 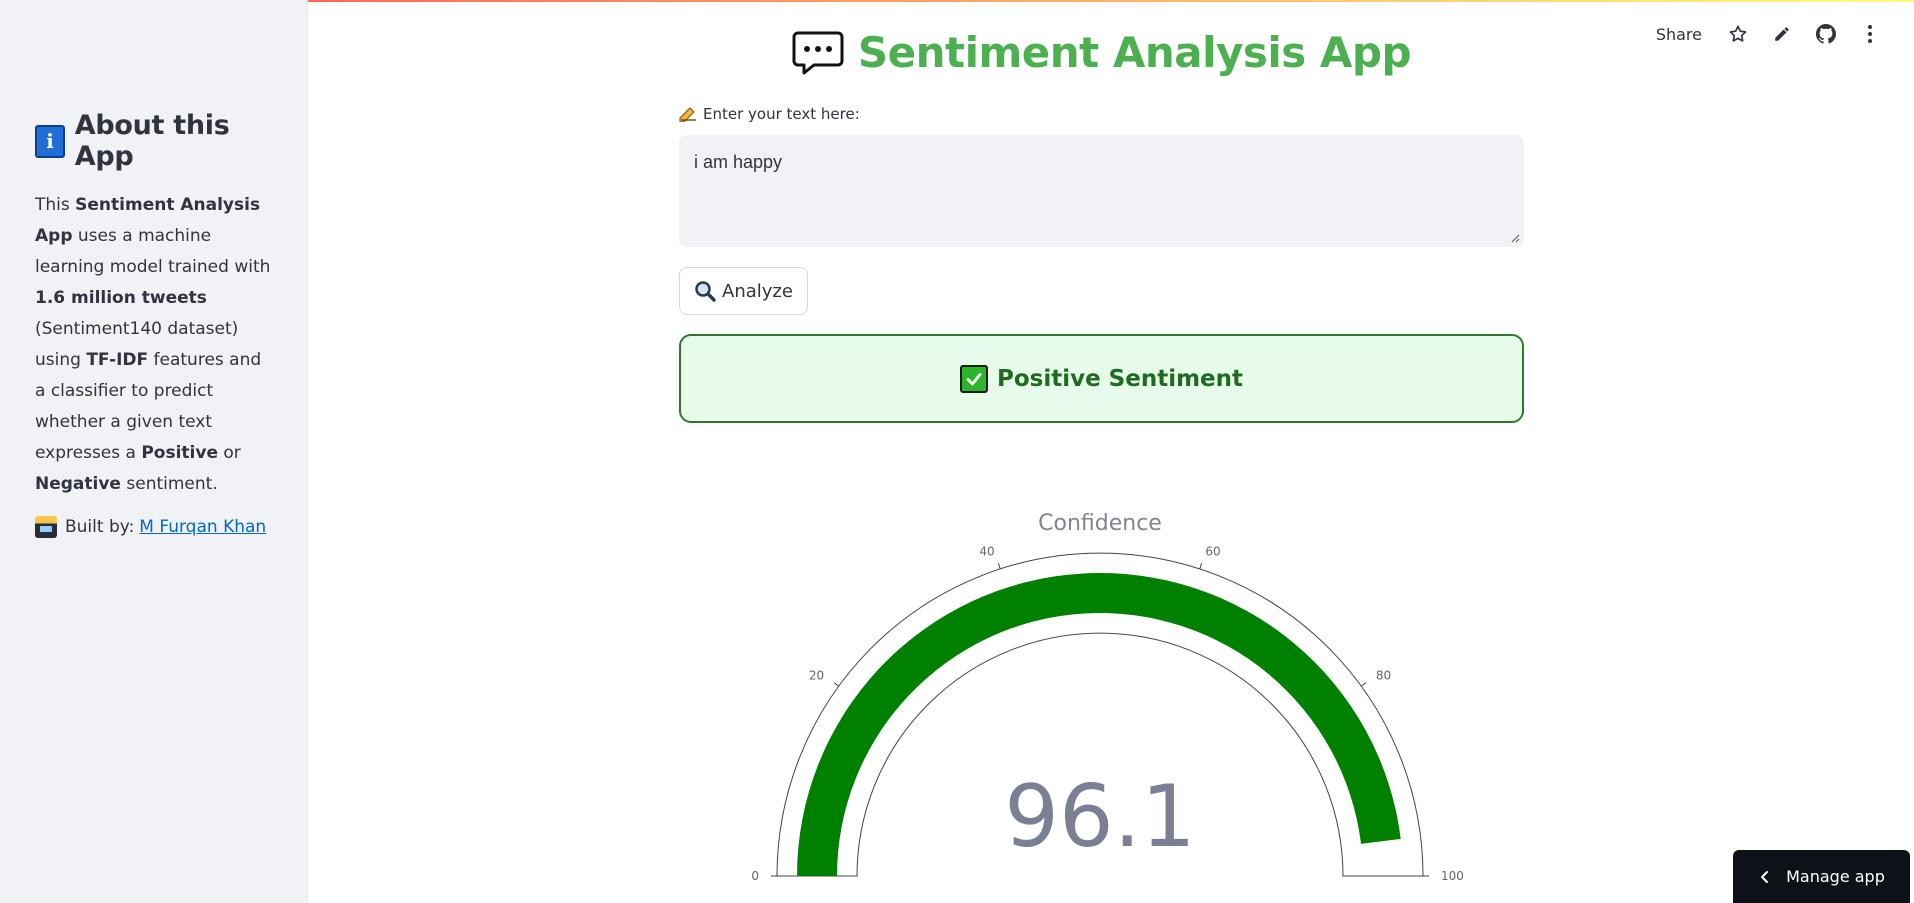 What do you see at coordinates (818, 52) in the screenshot?
I see `speech-bubble-icon` at bounding box center [818, 52].